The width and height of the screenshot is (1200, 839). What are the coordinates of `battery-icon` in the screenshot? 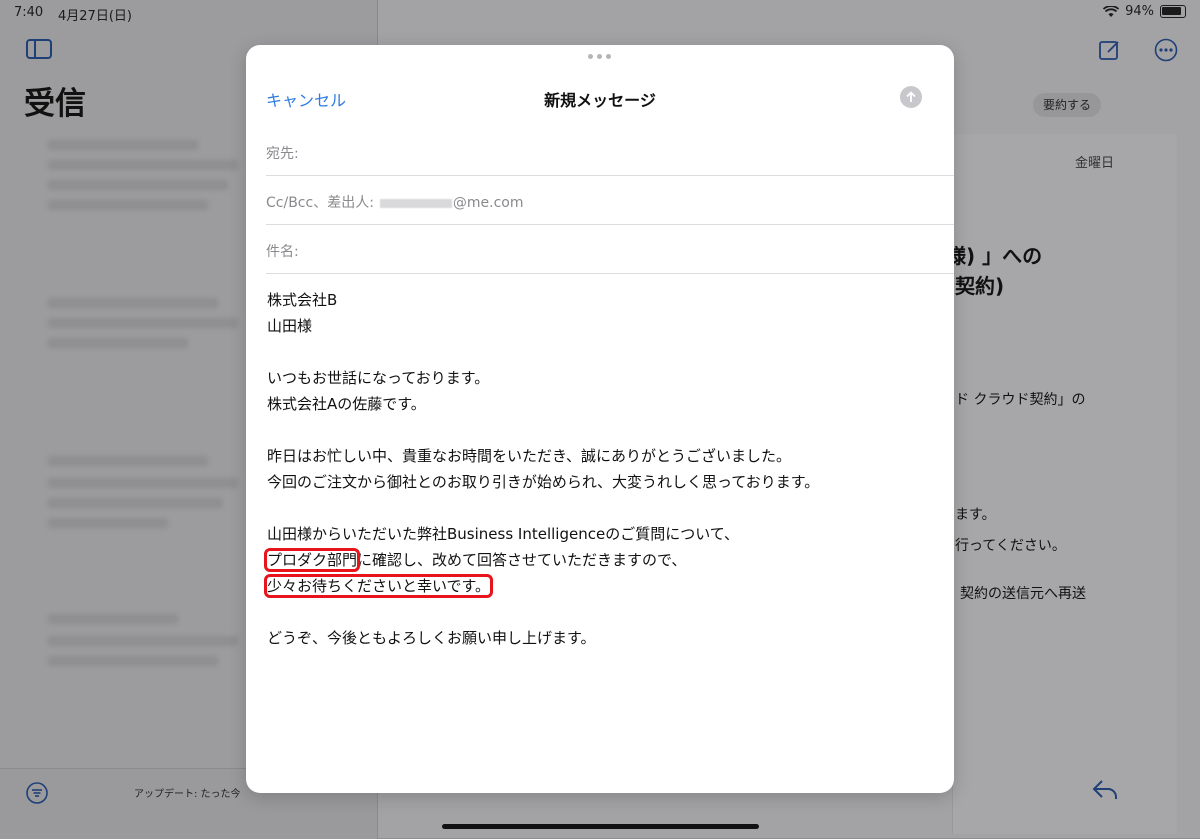 It's located at (1173, 11).